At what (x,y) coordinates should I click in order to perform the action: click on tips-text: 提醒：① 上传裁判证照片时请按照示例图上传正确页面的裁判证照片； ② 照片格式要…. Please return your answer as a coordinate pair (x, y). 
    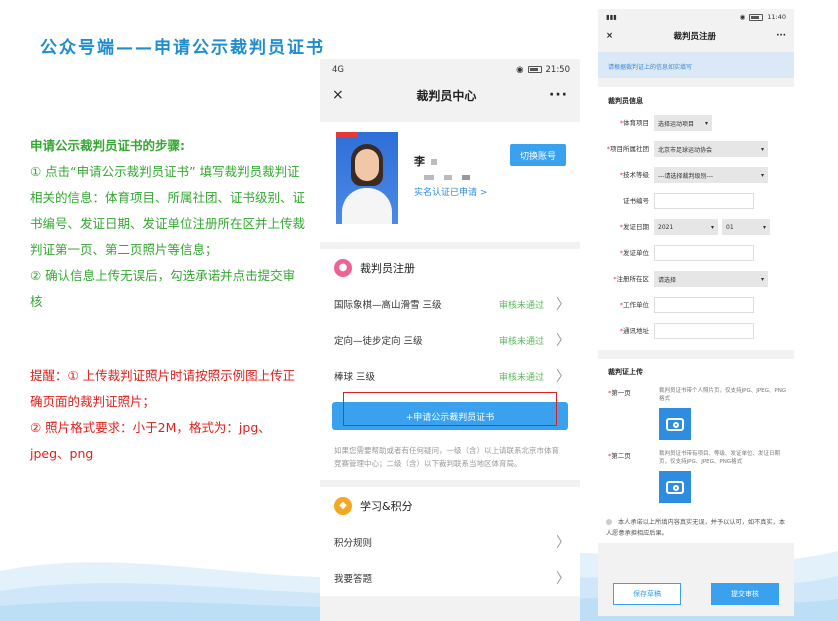
    Looking at the image, I should click on (167, 415).